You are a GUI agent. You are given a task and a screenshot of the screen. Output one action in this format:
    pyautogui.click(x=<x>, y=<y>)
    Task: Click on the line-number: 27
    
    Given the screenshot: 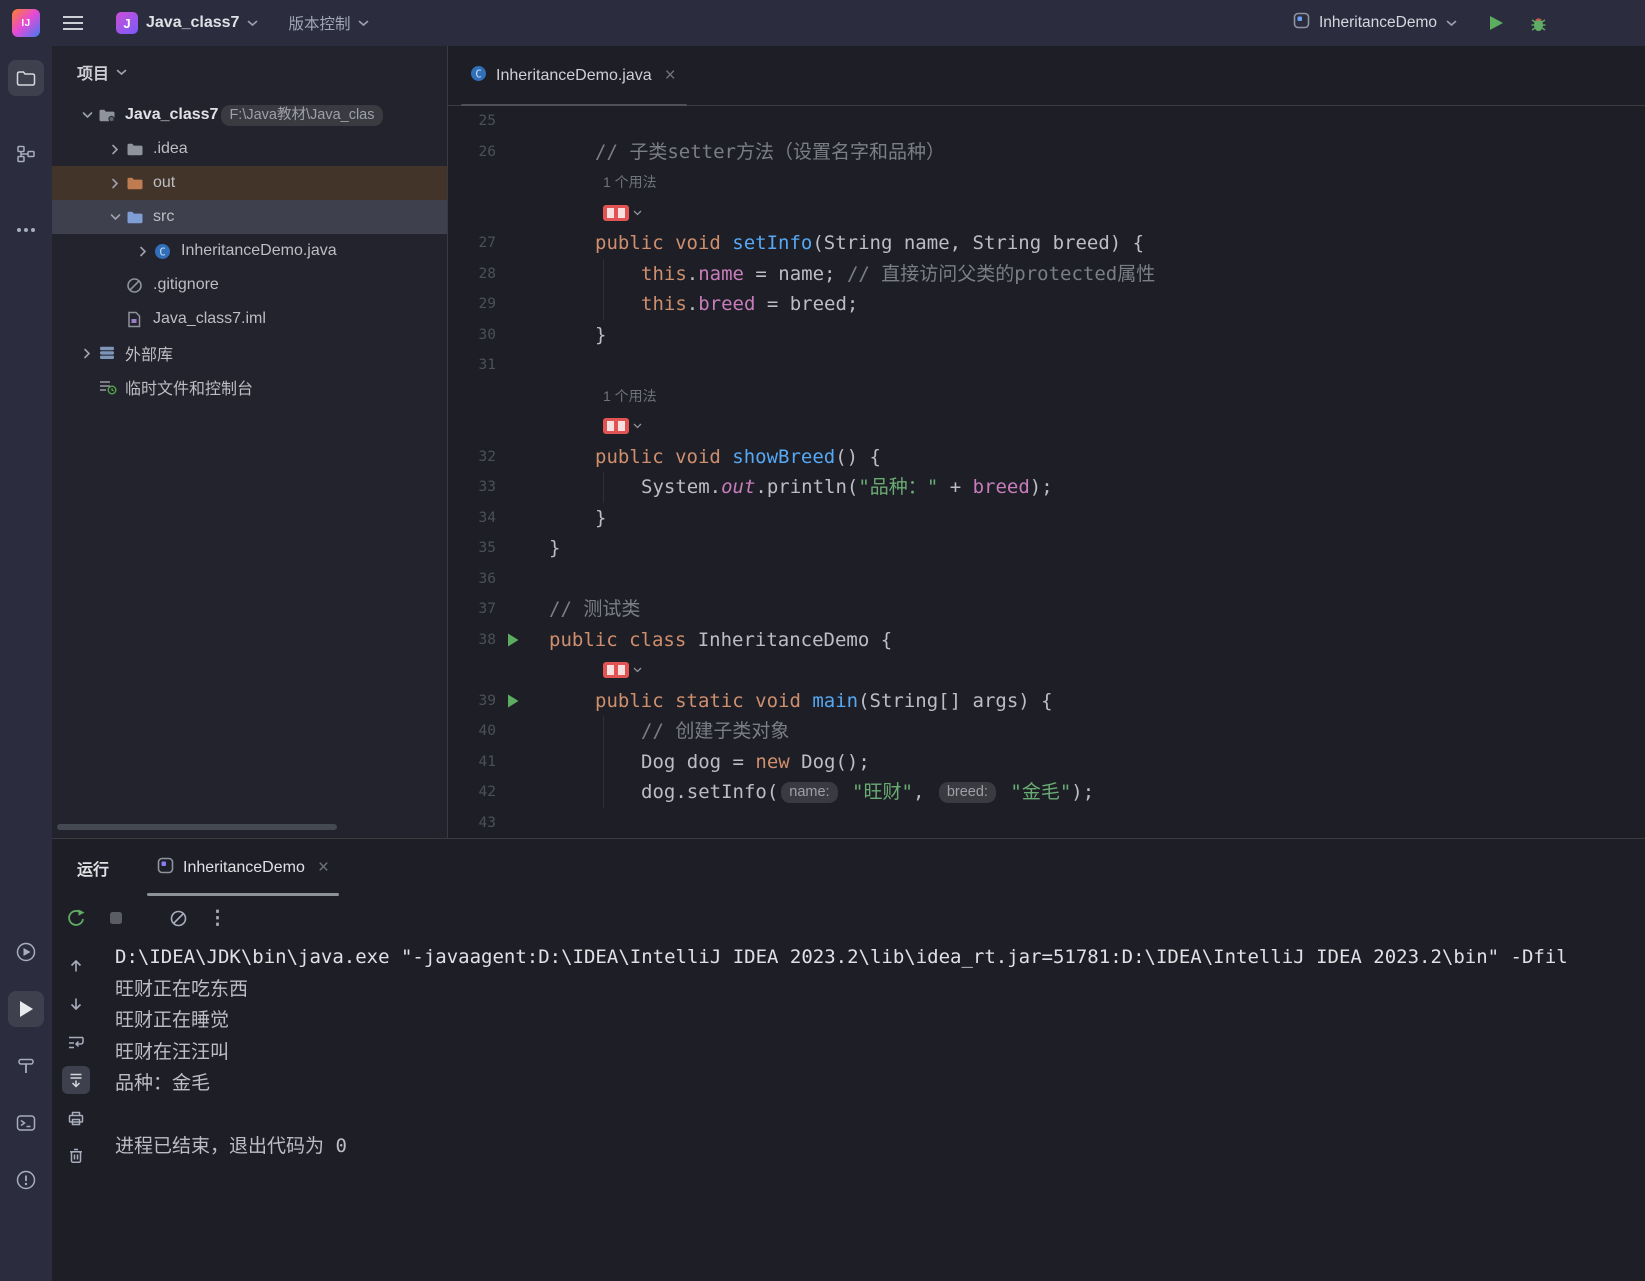 What is the action you would take?
    pyautogui.click(x=487, y=243)
    